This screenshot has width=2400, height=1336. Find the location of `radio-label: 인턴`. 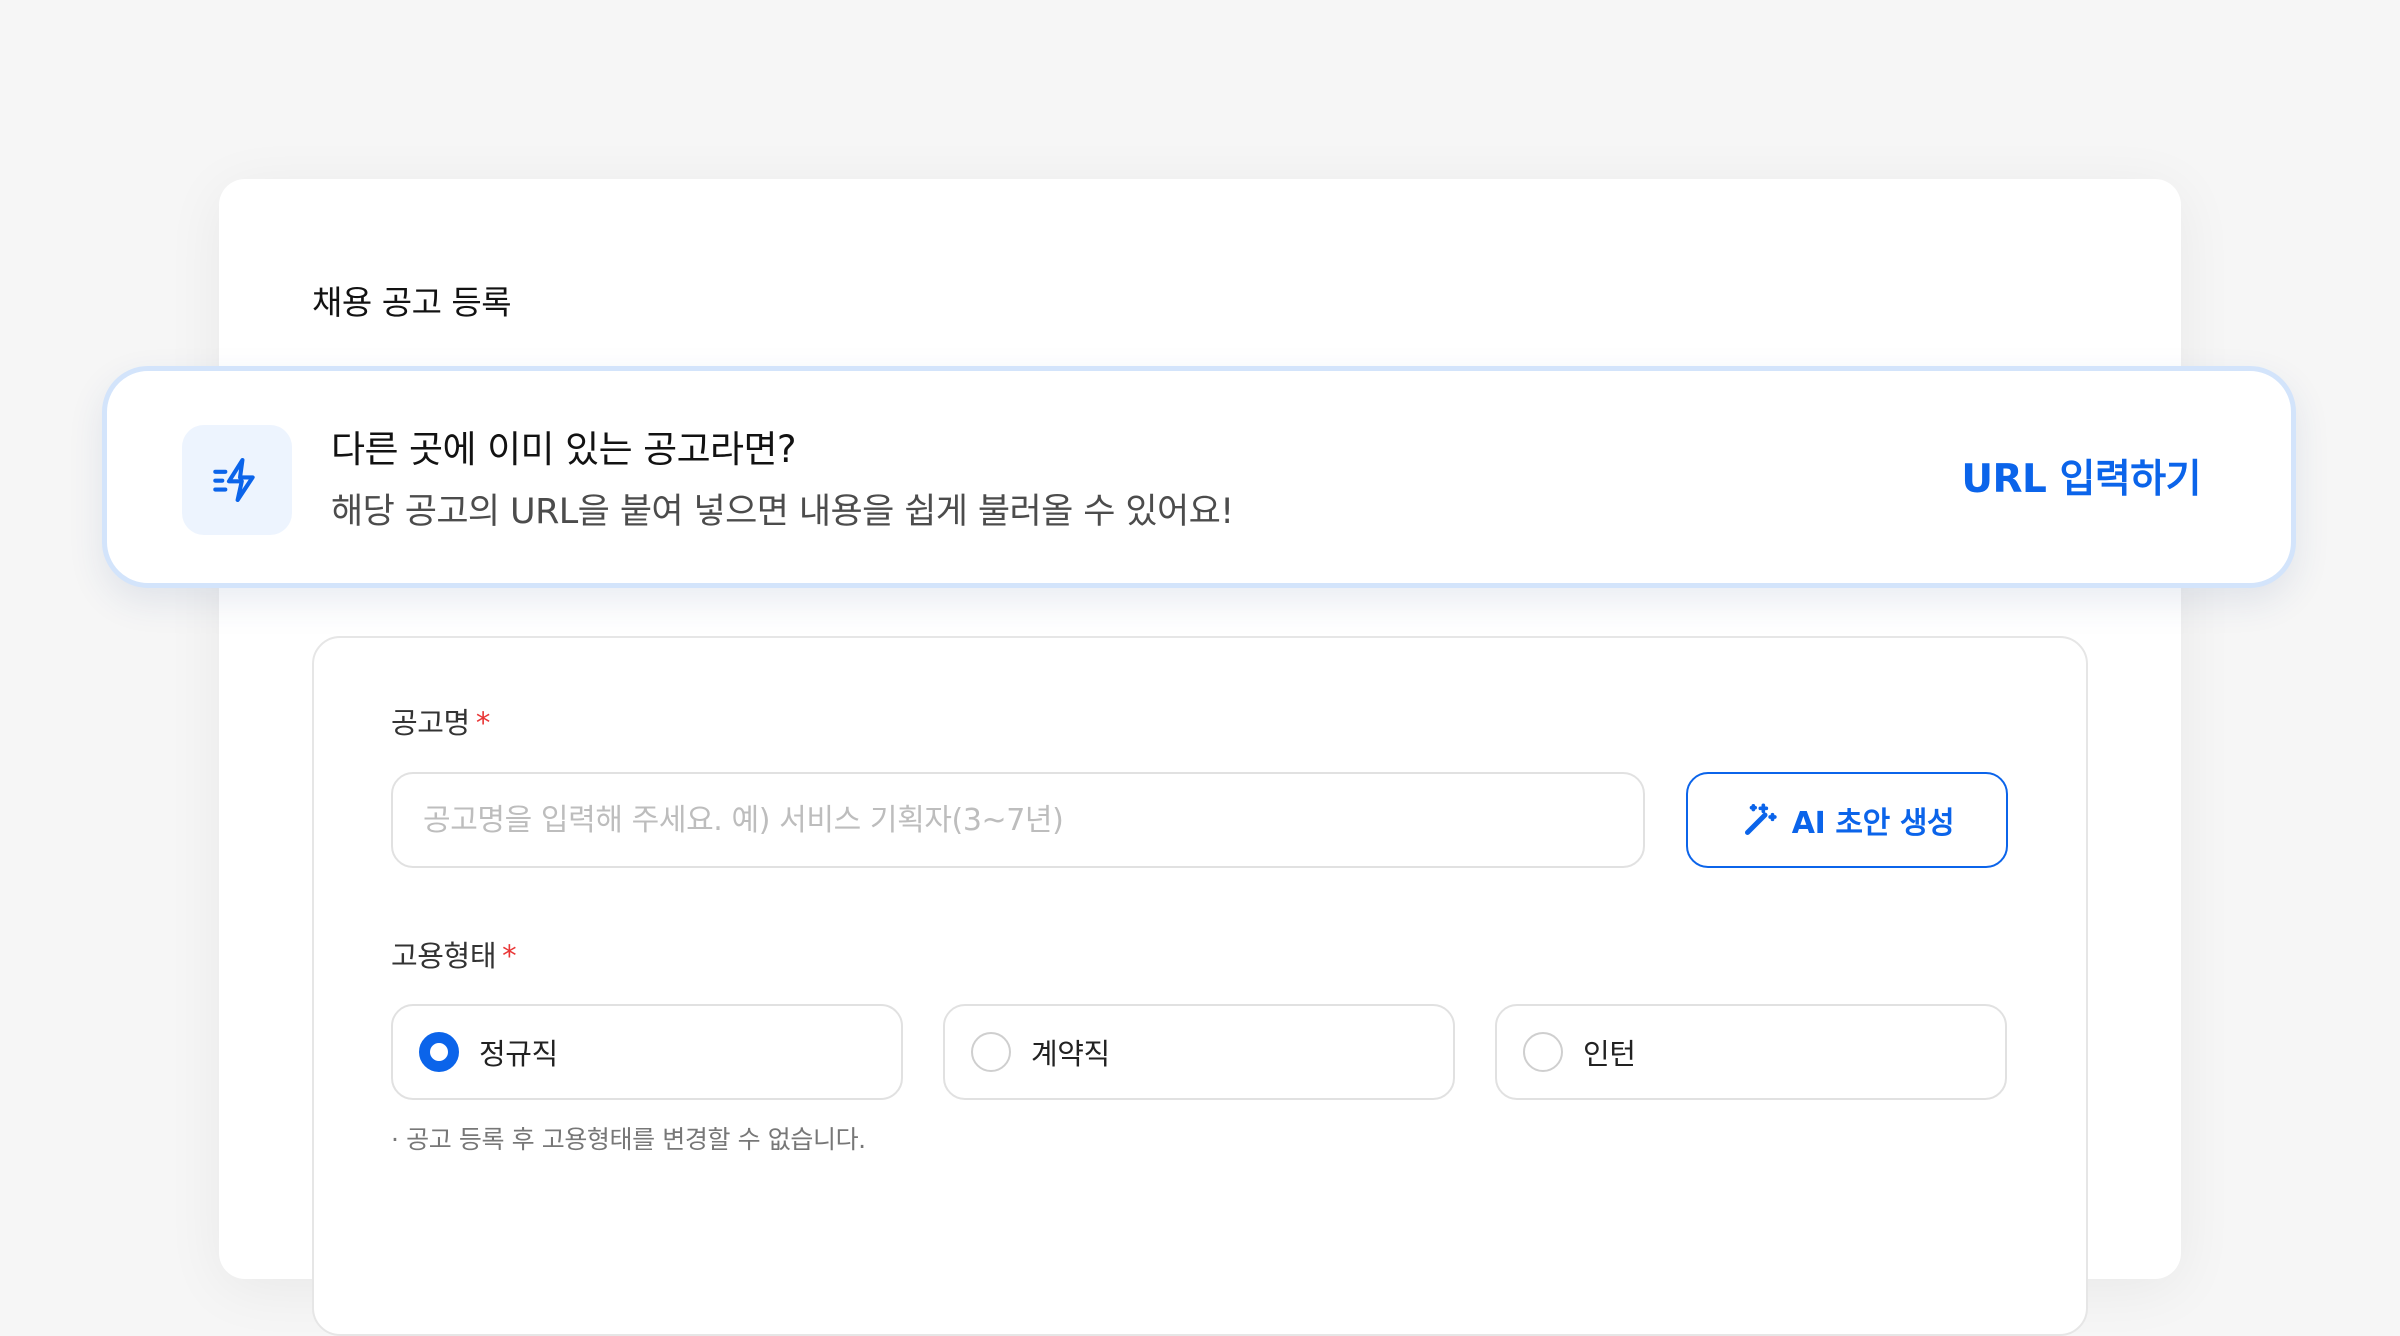

radio-label: 인턴 is located at coordinates (1609, 1054).